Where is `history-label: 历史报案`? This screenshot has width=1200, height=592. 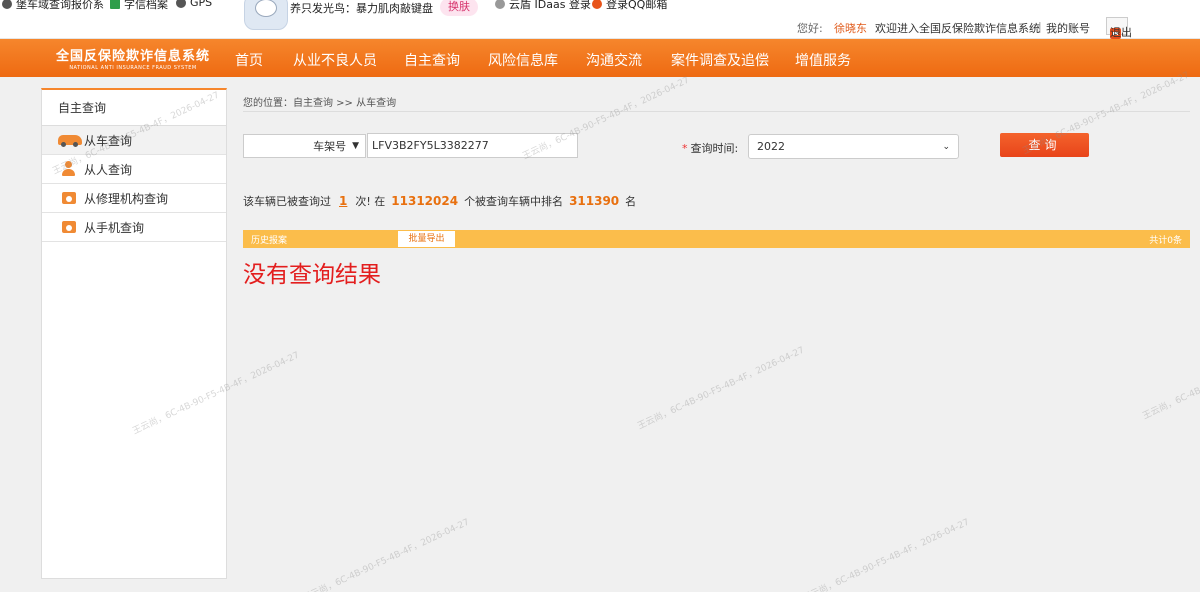
history-label: 历史报案 is located at coordinates (269, 241).